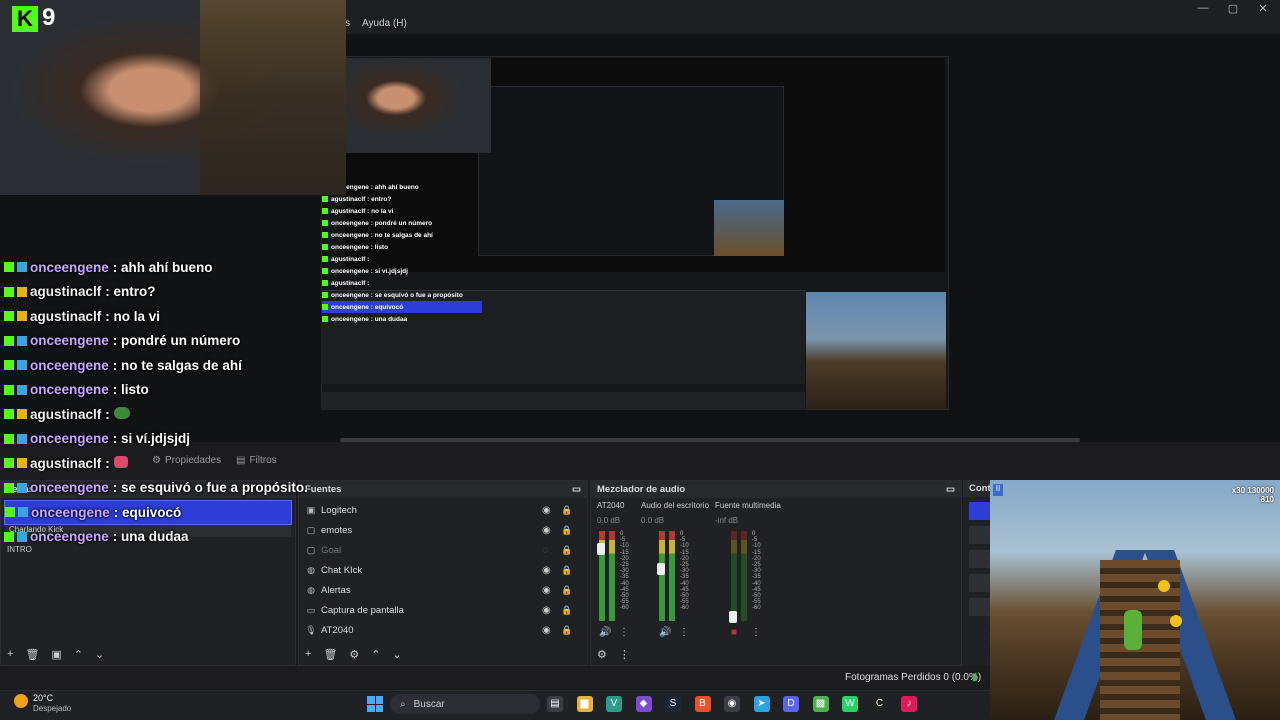 The image size is (1280, 720). Describe the element at coordinates (791, 704) in the screenshot. I see `discord-icon: D` at that location.